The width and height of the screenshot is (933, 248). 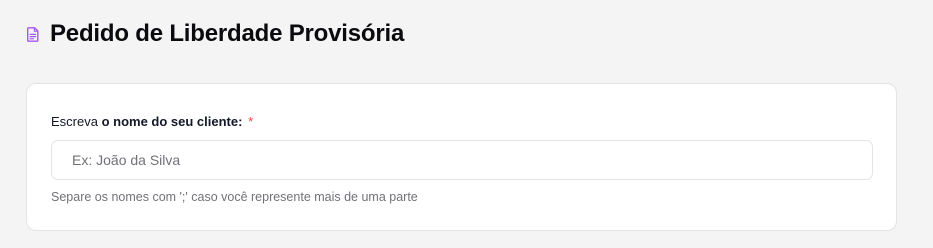 I want to click on client-name-input, so click(x=462, y=160).